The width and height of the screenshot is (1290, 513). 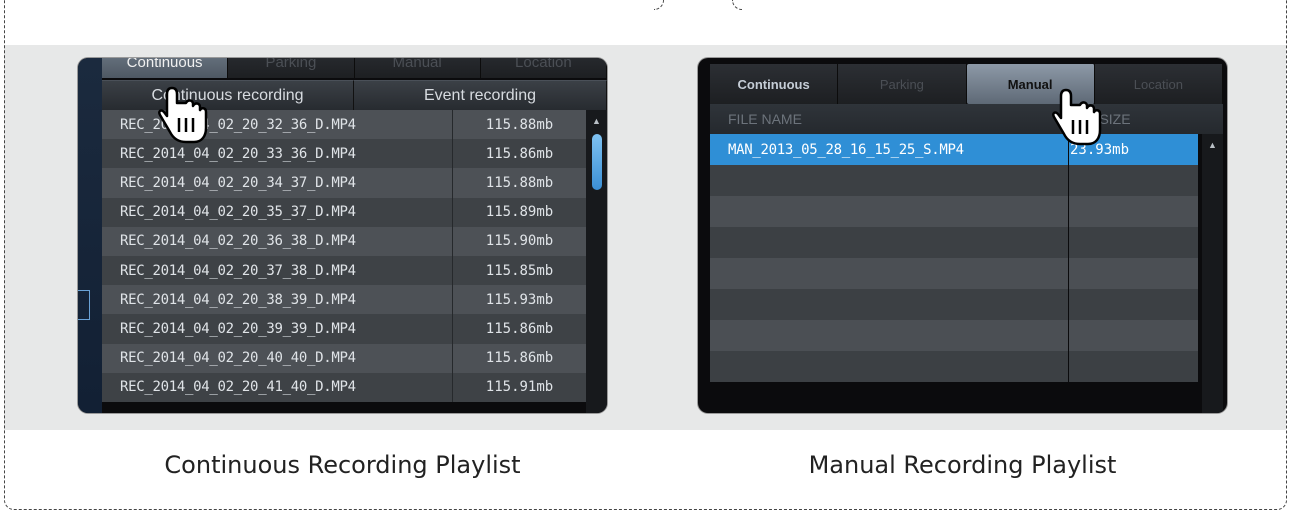 What do you see at coordinates (238, 212) in the screenshot?
I see `file-name-cell: REC_2014_04_02_20_35_37_D.MP4` at bounding box center [238, 212].